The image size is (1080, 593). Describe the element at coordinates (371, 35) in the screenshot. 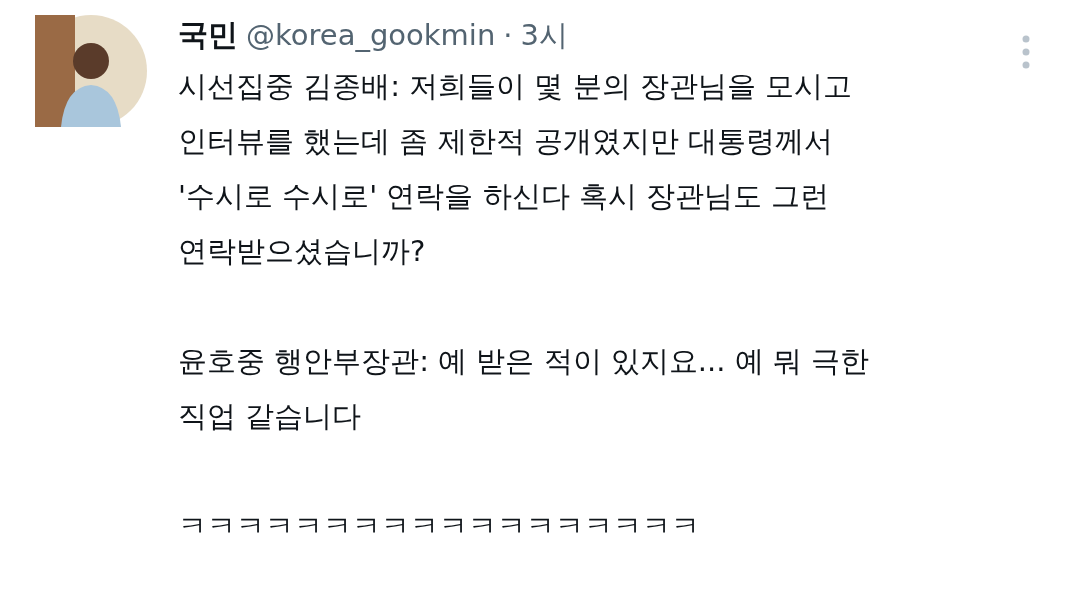

I see `user-handle: @korea_gookmin` at that location.